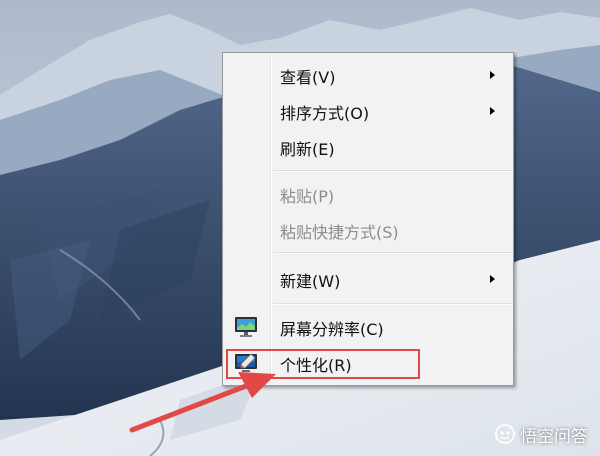 The height and width of the screenshot is (456, 600). Describe the element at coordinates (339, 232) in the screenshot. I see `menu-item-paste-shortcut-label: 粘贴快捷方式(S)` at that location.